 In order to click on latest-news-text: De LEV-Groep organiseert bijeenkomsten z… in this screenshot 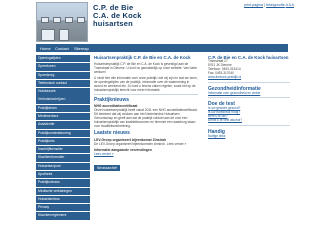, I will do `click(140, 143)`.